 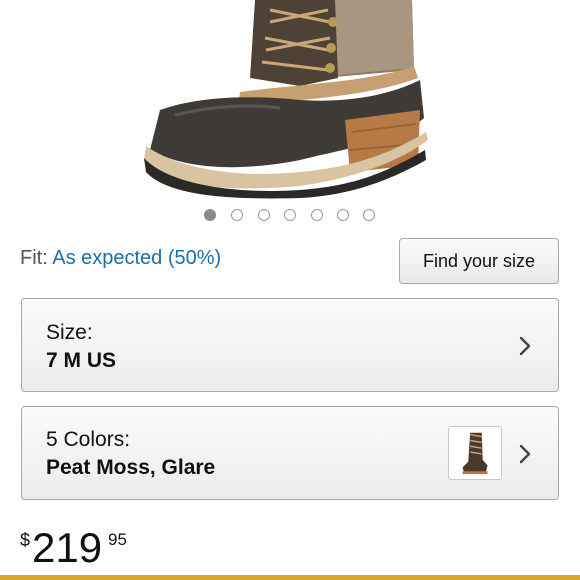 I want to click on price-fraction: 95, so click(x=117, y=539).